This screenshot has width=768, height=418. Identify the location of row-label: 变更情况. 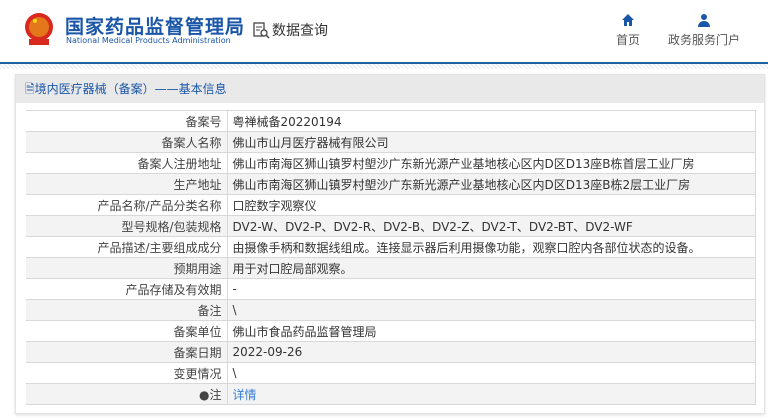
(127, 373).